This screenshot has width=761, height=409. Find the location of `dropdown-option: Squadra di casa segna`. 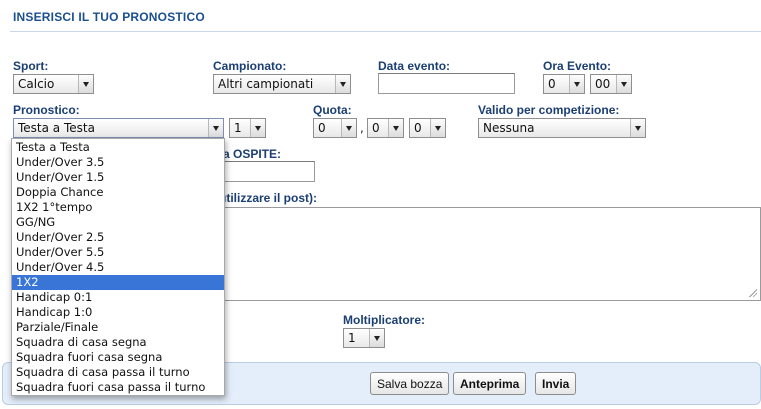

dropdown-option: Squadra di casa segna is located at coordinates (118, 342).